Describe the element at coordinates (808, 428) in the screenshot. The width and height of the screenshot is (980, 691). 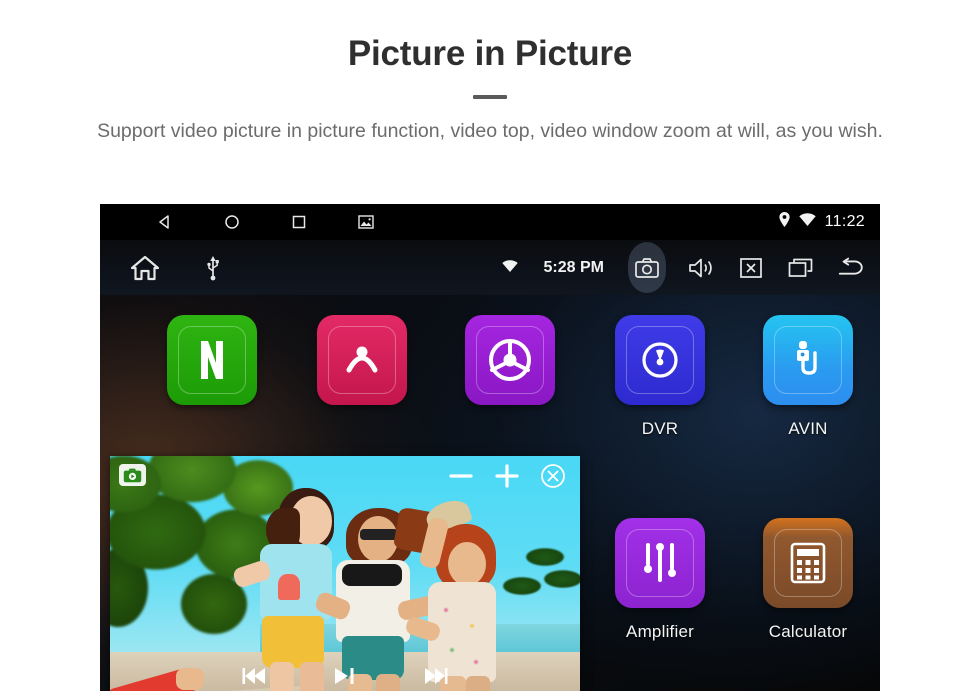
I see `app-label: AVIN` at that location.